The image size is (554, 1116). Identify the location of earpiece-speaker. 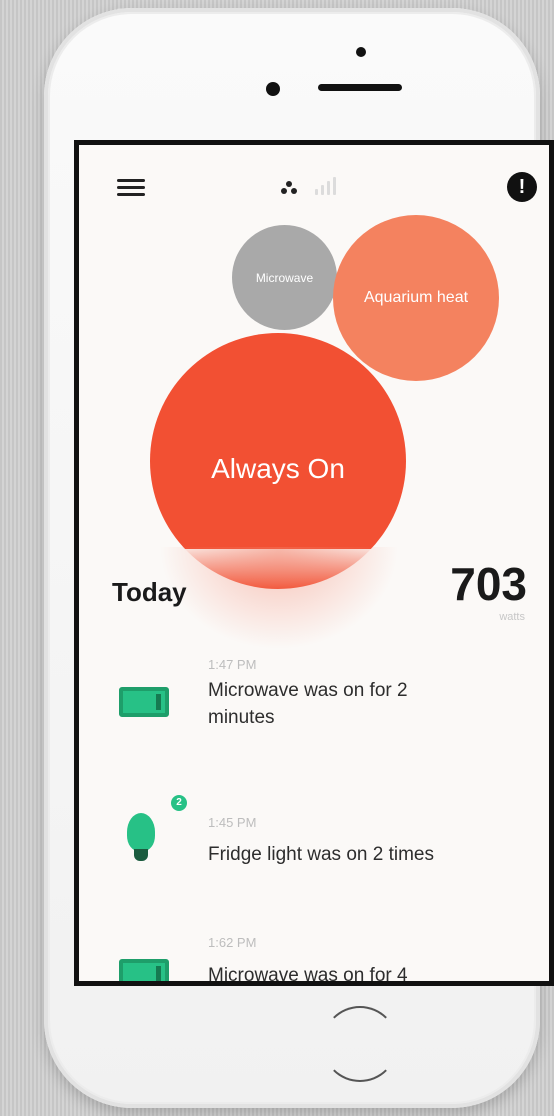
(360, 87).